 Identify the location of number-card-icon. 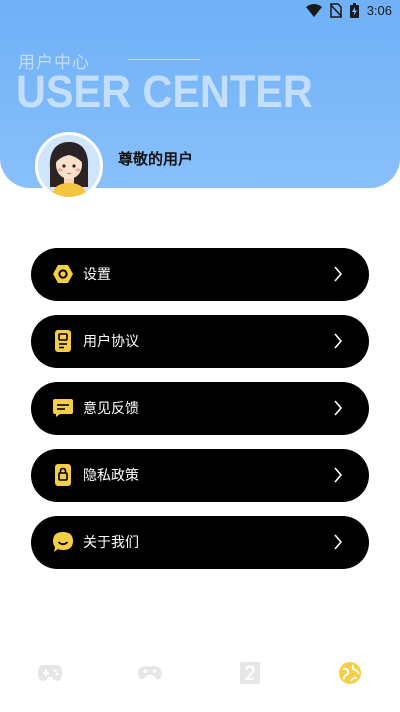
(250, 673).